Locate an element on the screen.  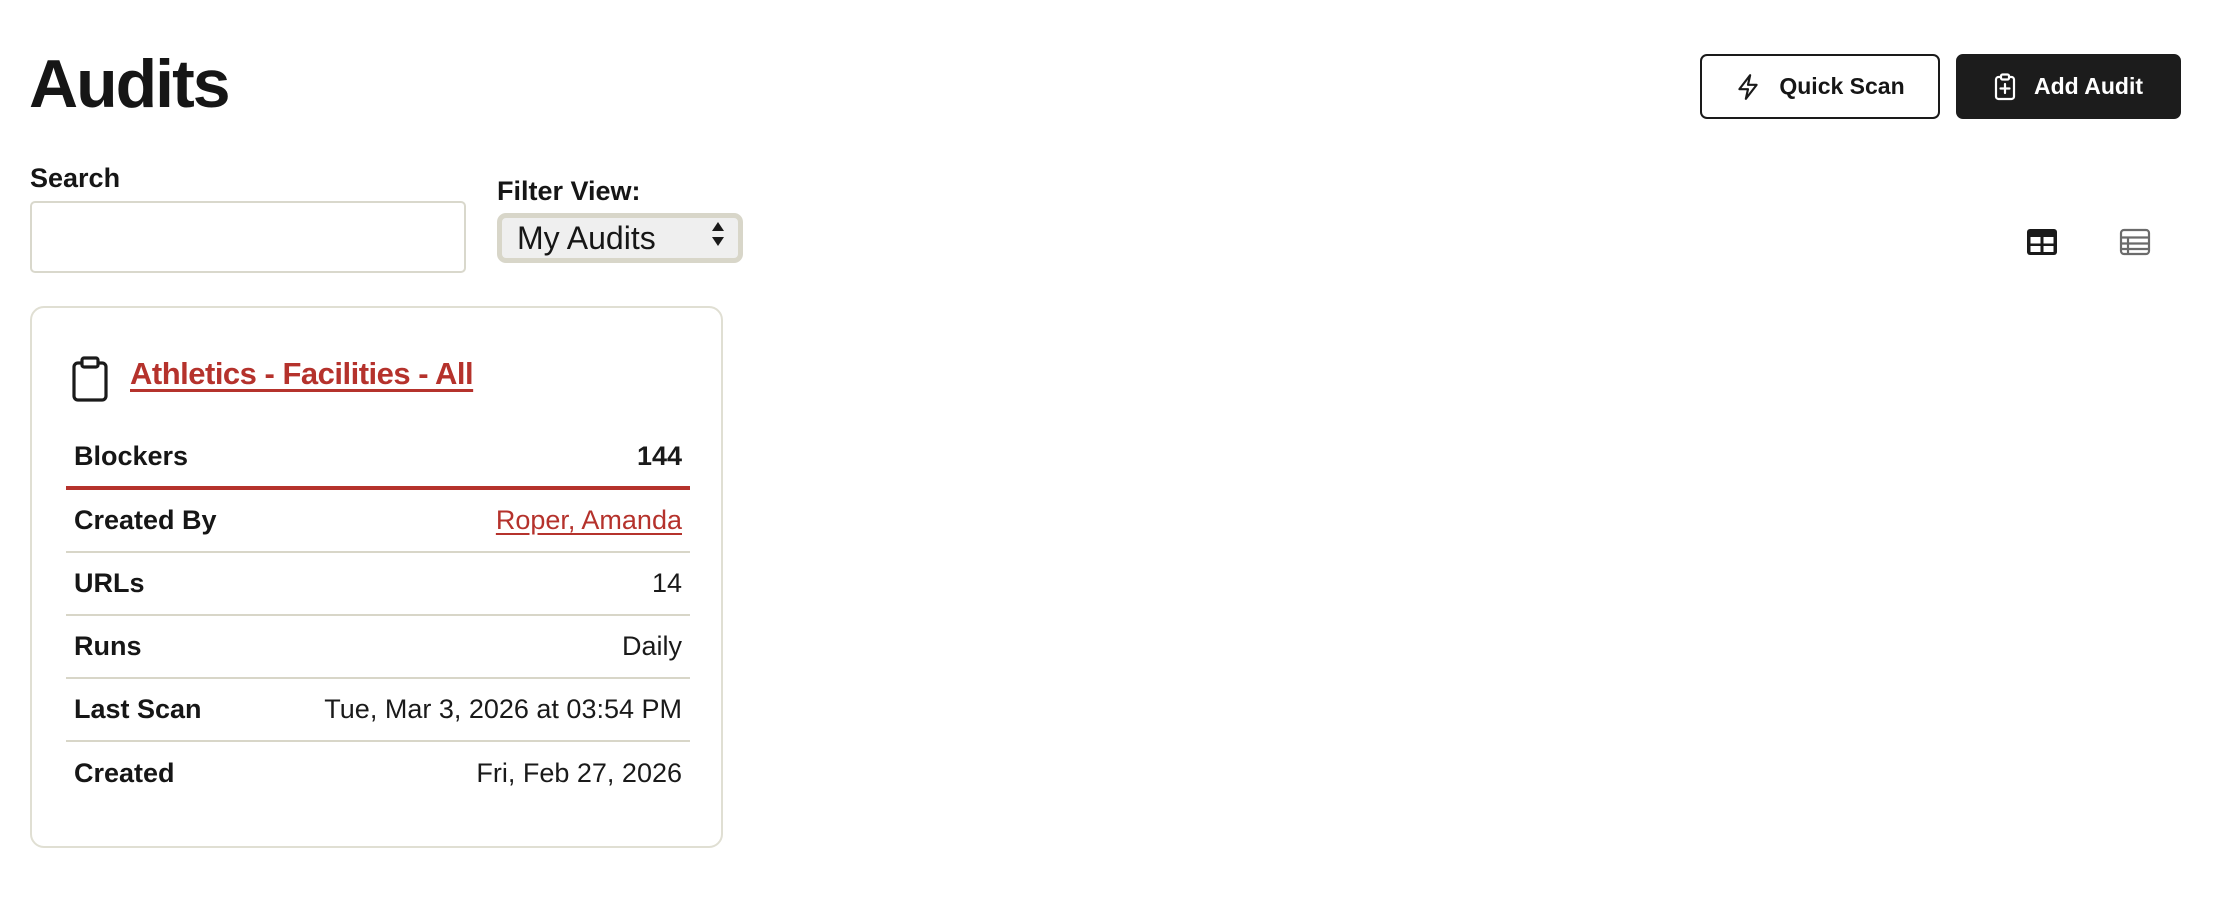
quick-scan-label: Quick Scan is located at coordinates (1842, 86).